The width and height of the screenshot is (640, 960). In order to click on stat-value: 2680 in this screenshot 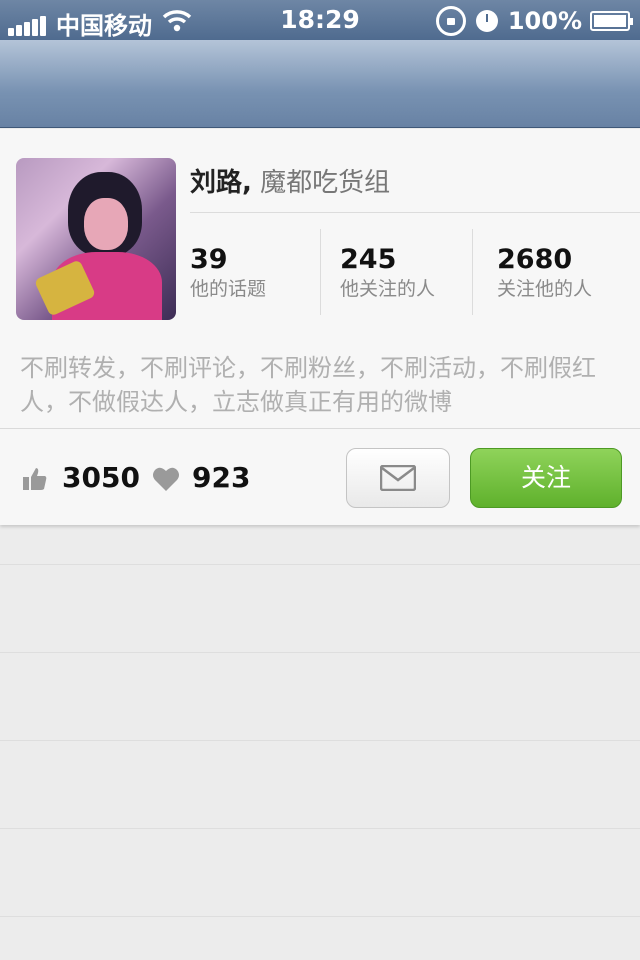, I will do `click(535, 259)`.